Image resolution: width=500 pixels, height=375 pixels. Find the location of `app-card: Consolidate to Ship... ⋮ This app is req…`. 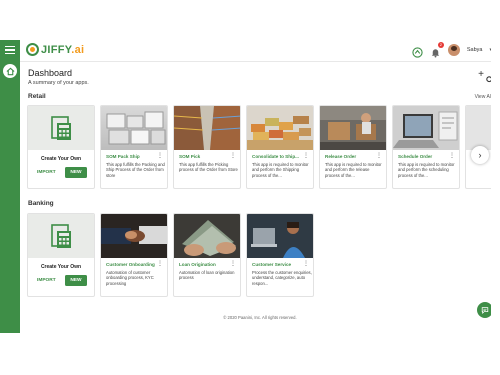

app-card: Consolidate to Ship... ⋮ This app is req… is located at coordinates (280, 147).